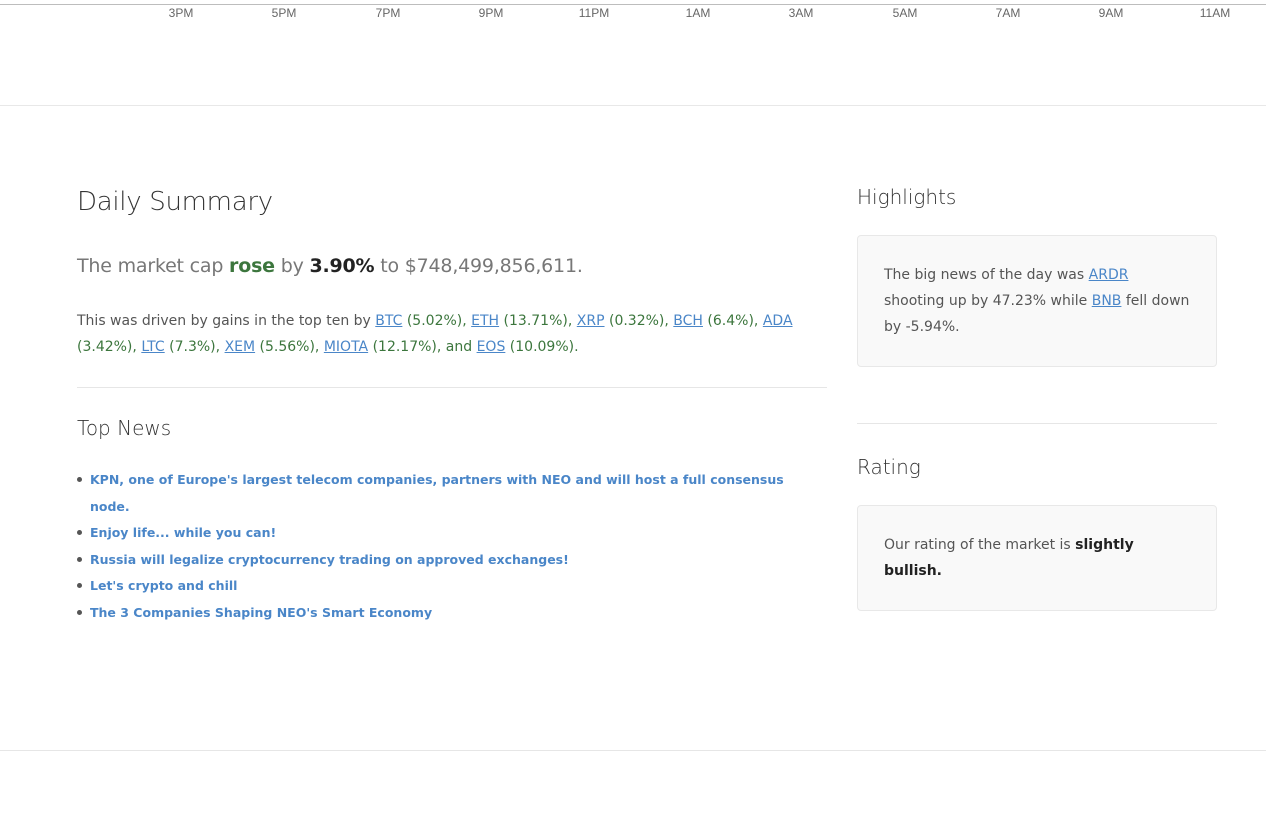 This screenshot has height=829, width=1266. I want to click on tick-label: 7PM, so click(388, 13).